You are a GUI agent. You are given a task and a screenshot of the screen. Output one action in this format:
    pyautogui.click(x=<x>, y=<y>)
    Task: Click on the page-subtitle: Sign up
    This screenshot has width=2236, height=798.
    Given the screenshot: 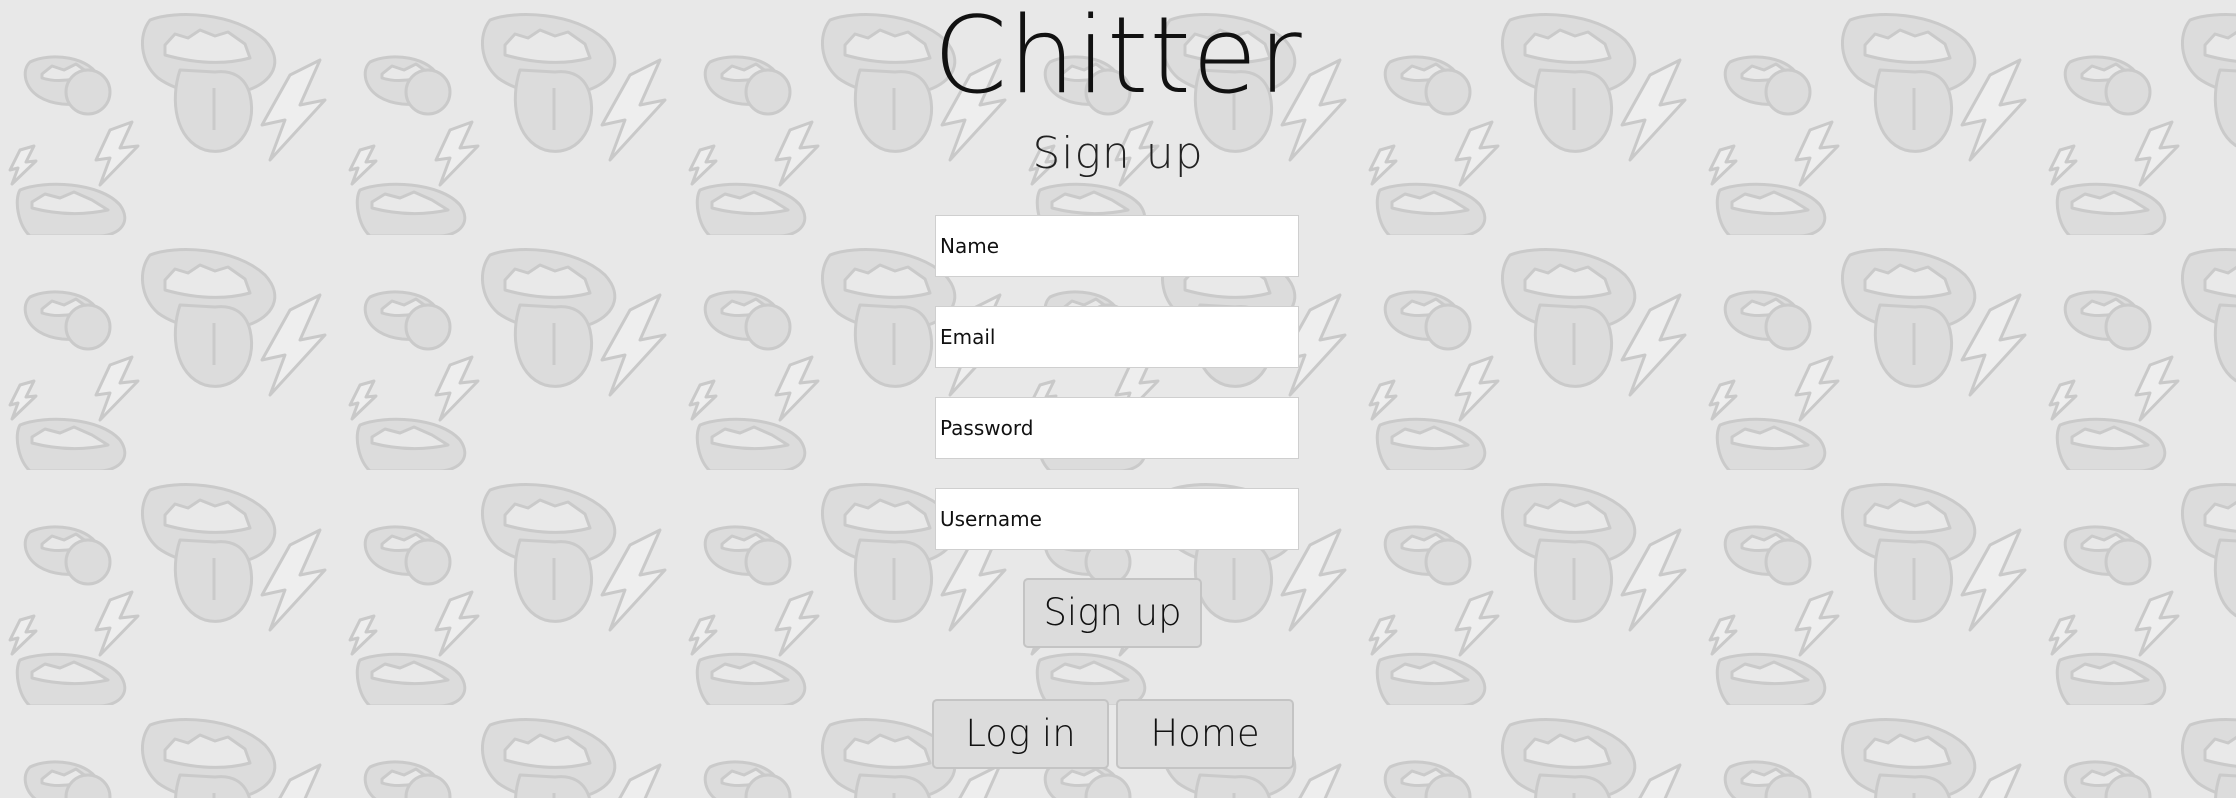 What is the action you would take?
    pyautogui.click(x=1118, y=153)
    